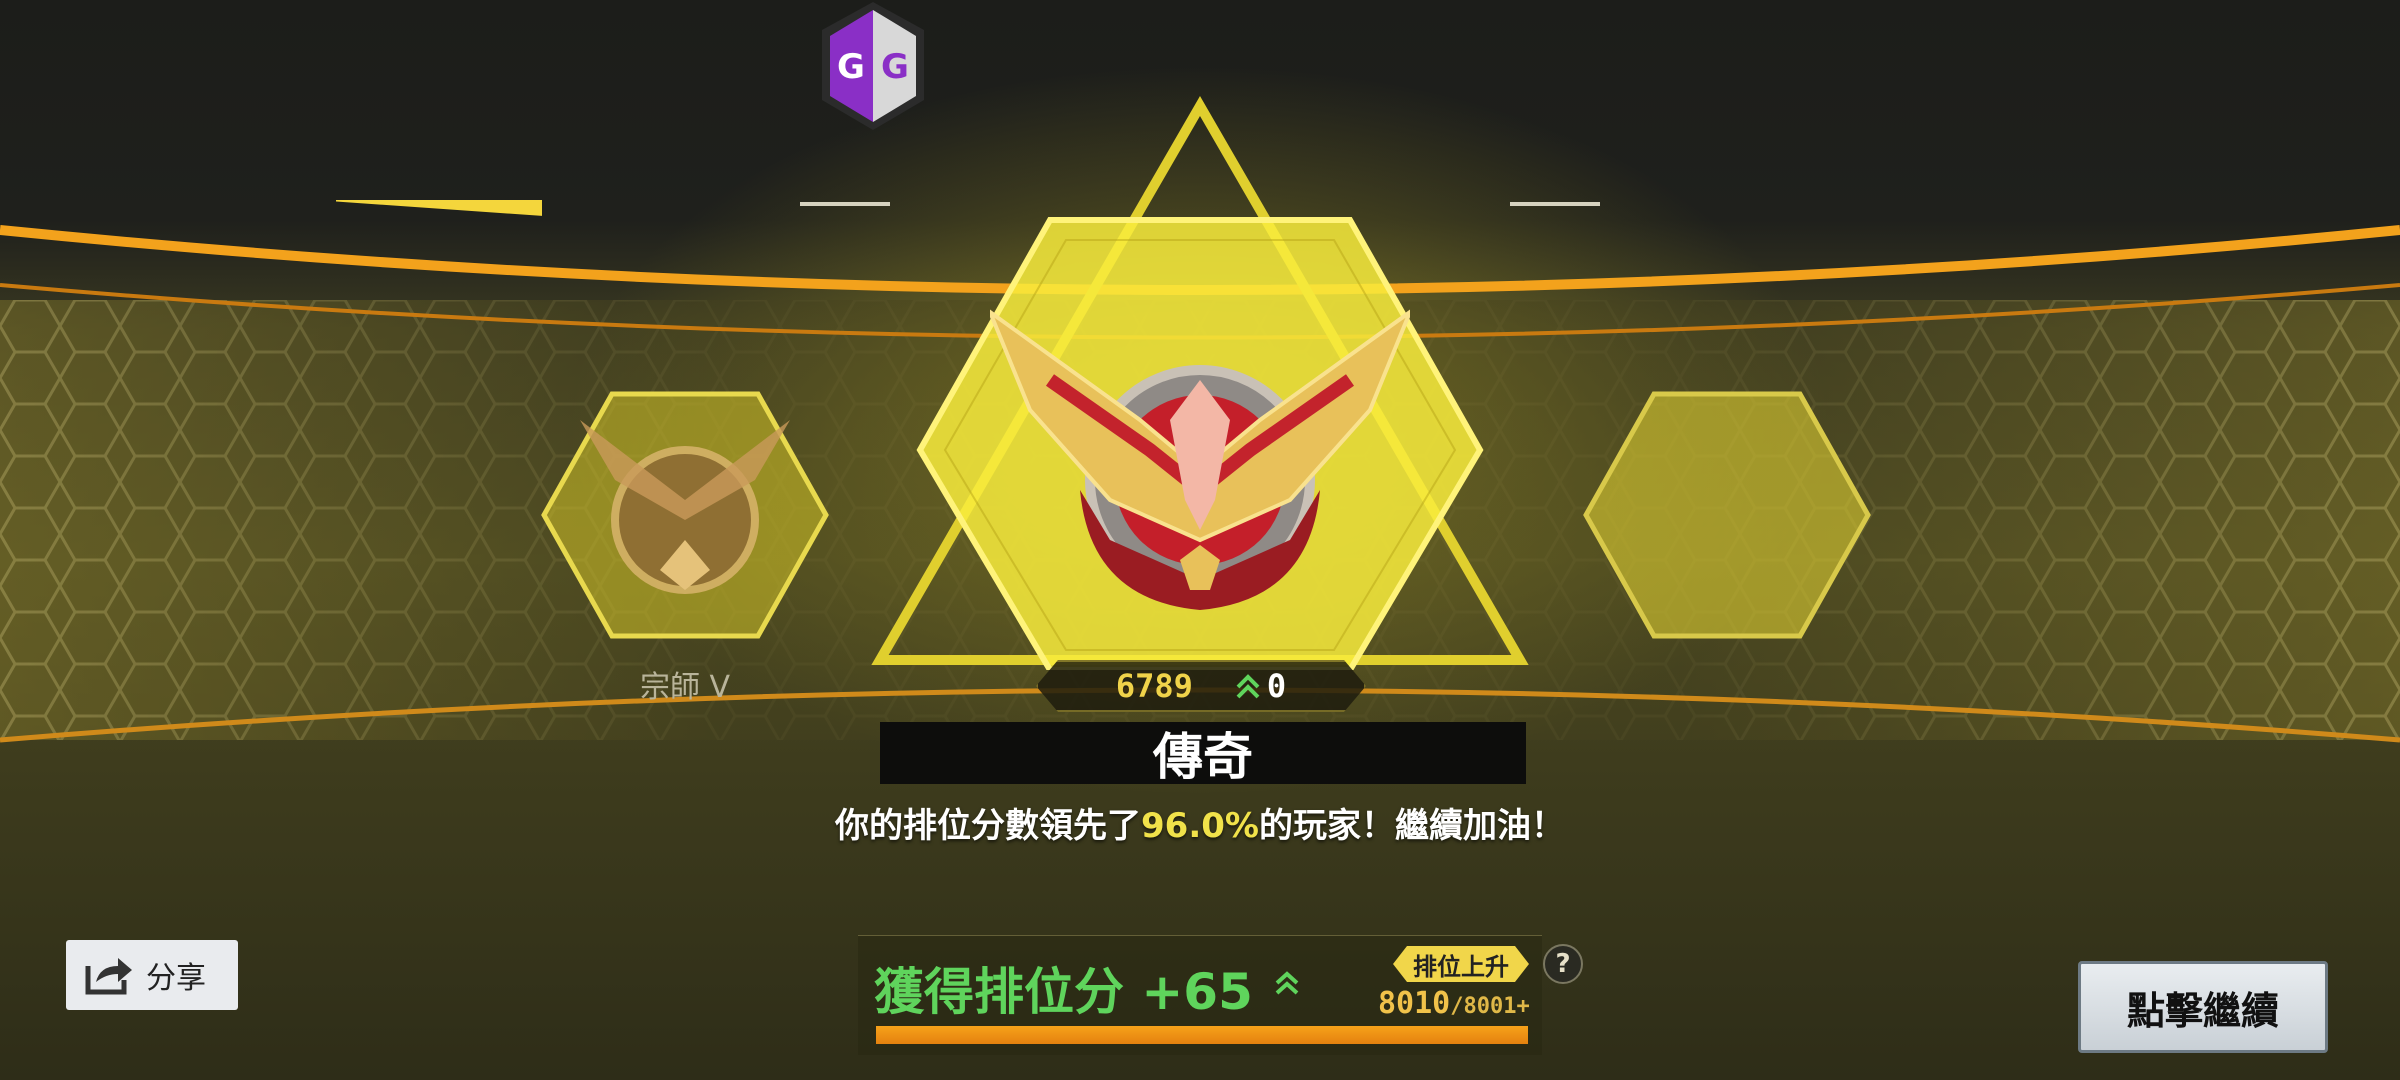  What do you see at coordinates (988, 826) in the screenshot?
I see `percentile-prefix: 你的排位分數領先了` at bounding box center [988, 826].